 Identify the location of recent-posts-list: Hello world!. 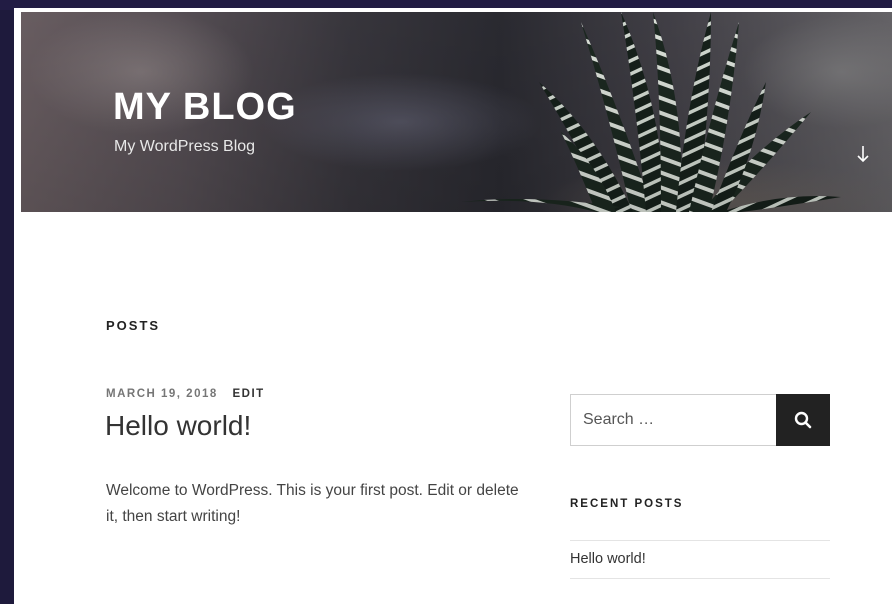
(700, 559).